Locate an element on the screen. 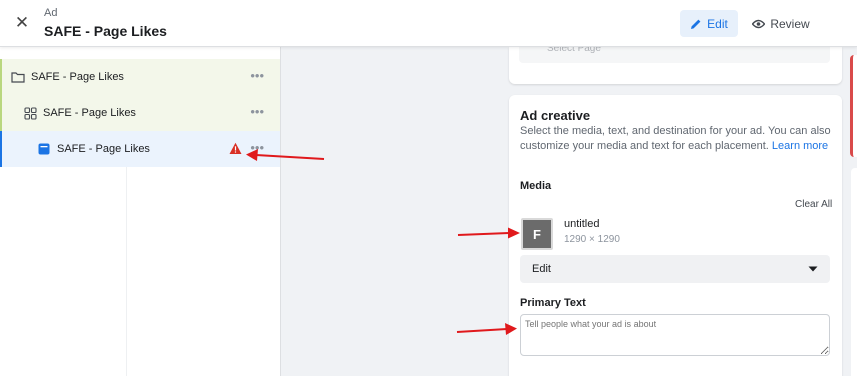 This screenshot has width=857, height=376. tree-item-ad: SAFE - Page Likes ••• is located at coordinates (140, 149).